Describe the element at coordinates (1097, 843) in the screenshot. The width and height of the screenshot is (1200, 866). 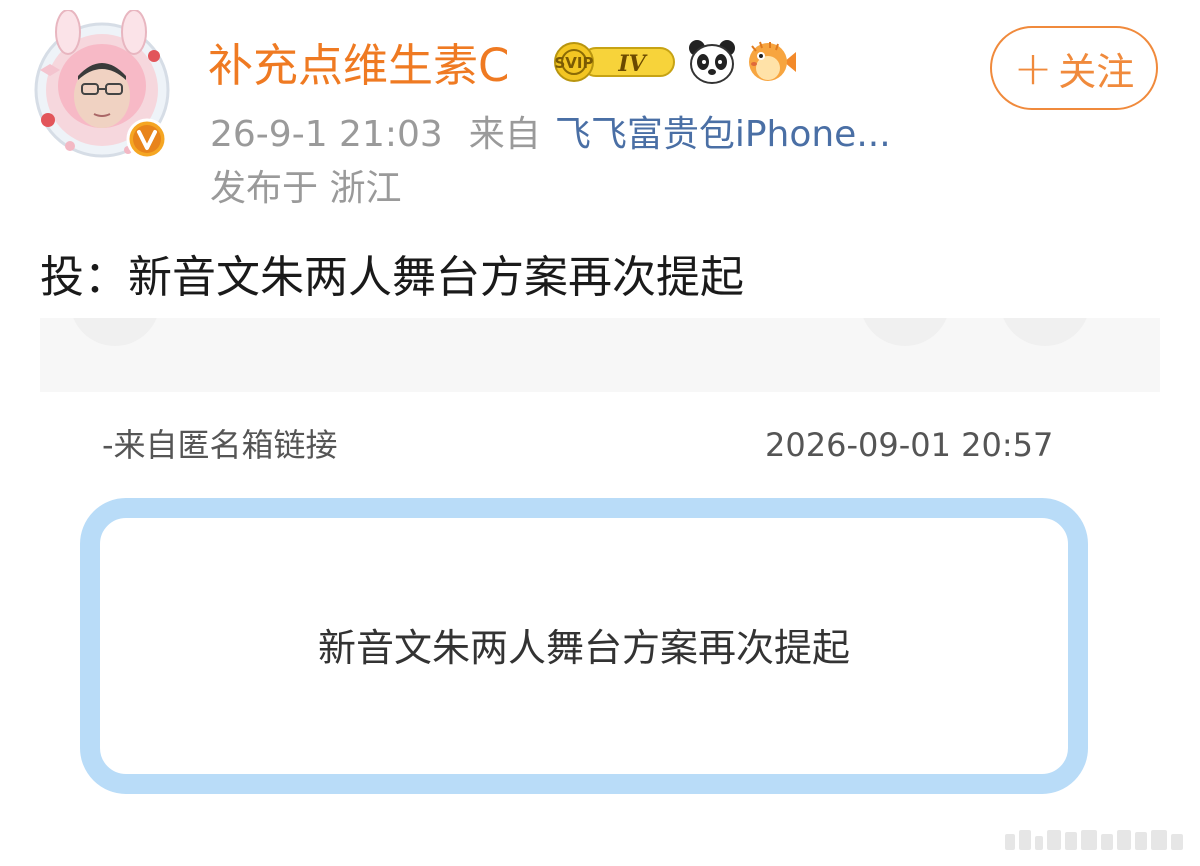
I see `watermark-logo-icon` at that location.